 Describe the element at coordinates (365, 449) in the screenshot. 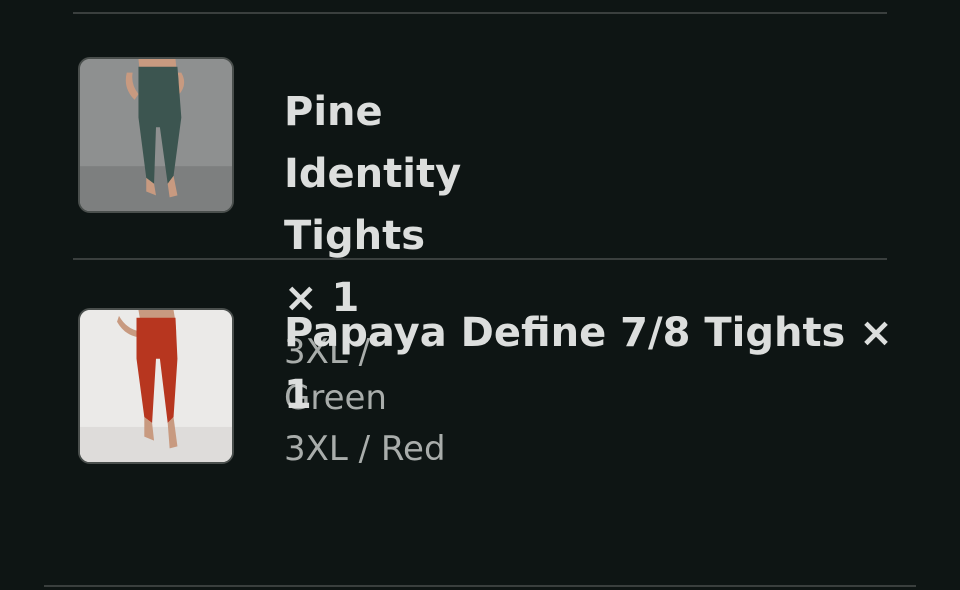

I see `product-variant: 3XL / Red` at that location.